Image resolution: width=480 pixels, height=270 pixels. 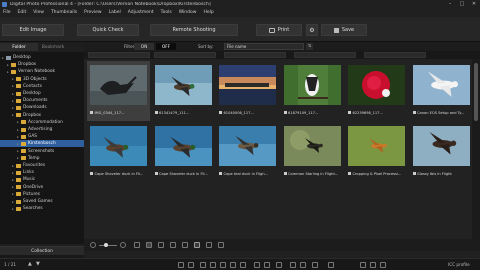 What do you see at coordinates (141, 12) in the screenshot?
I see `menu-adjustment: Adjustment` at bounding box center [141, 12].